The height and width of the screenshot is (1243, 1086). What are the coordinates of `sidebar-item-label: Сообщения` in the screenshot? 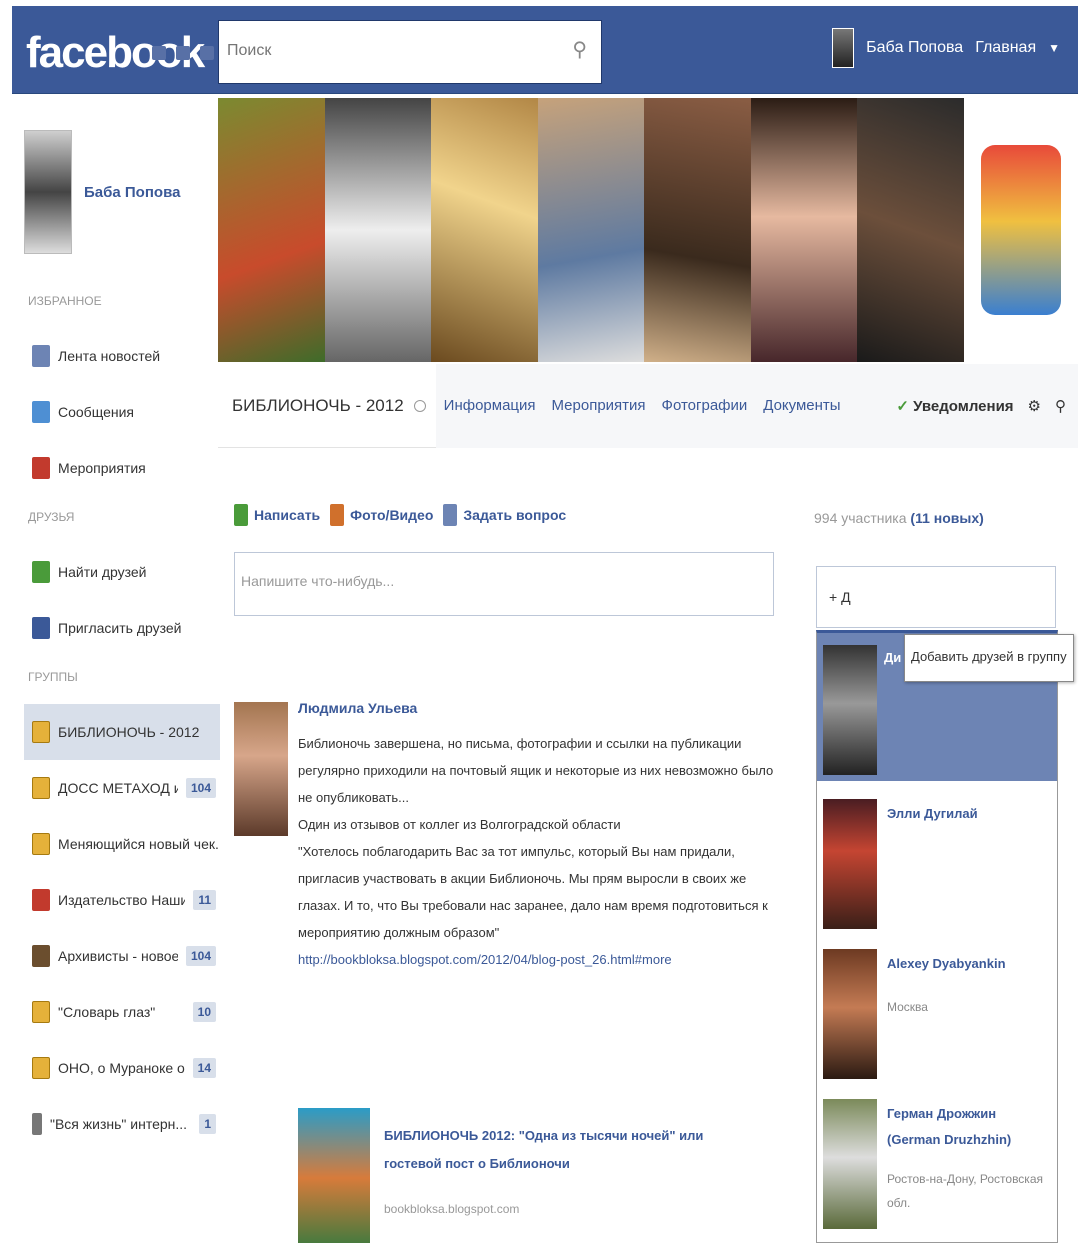 It's located at (96, 412).